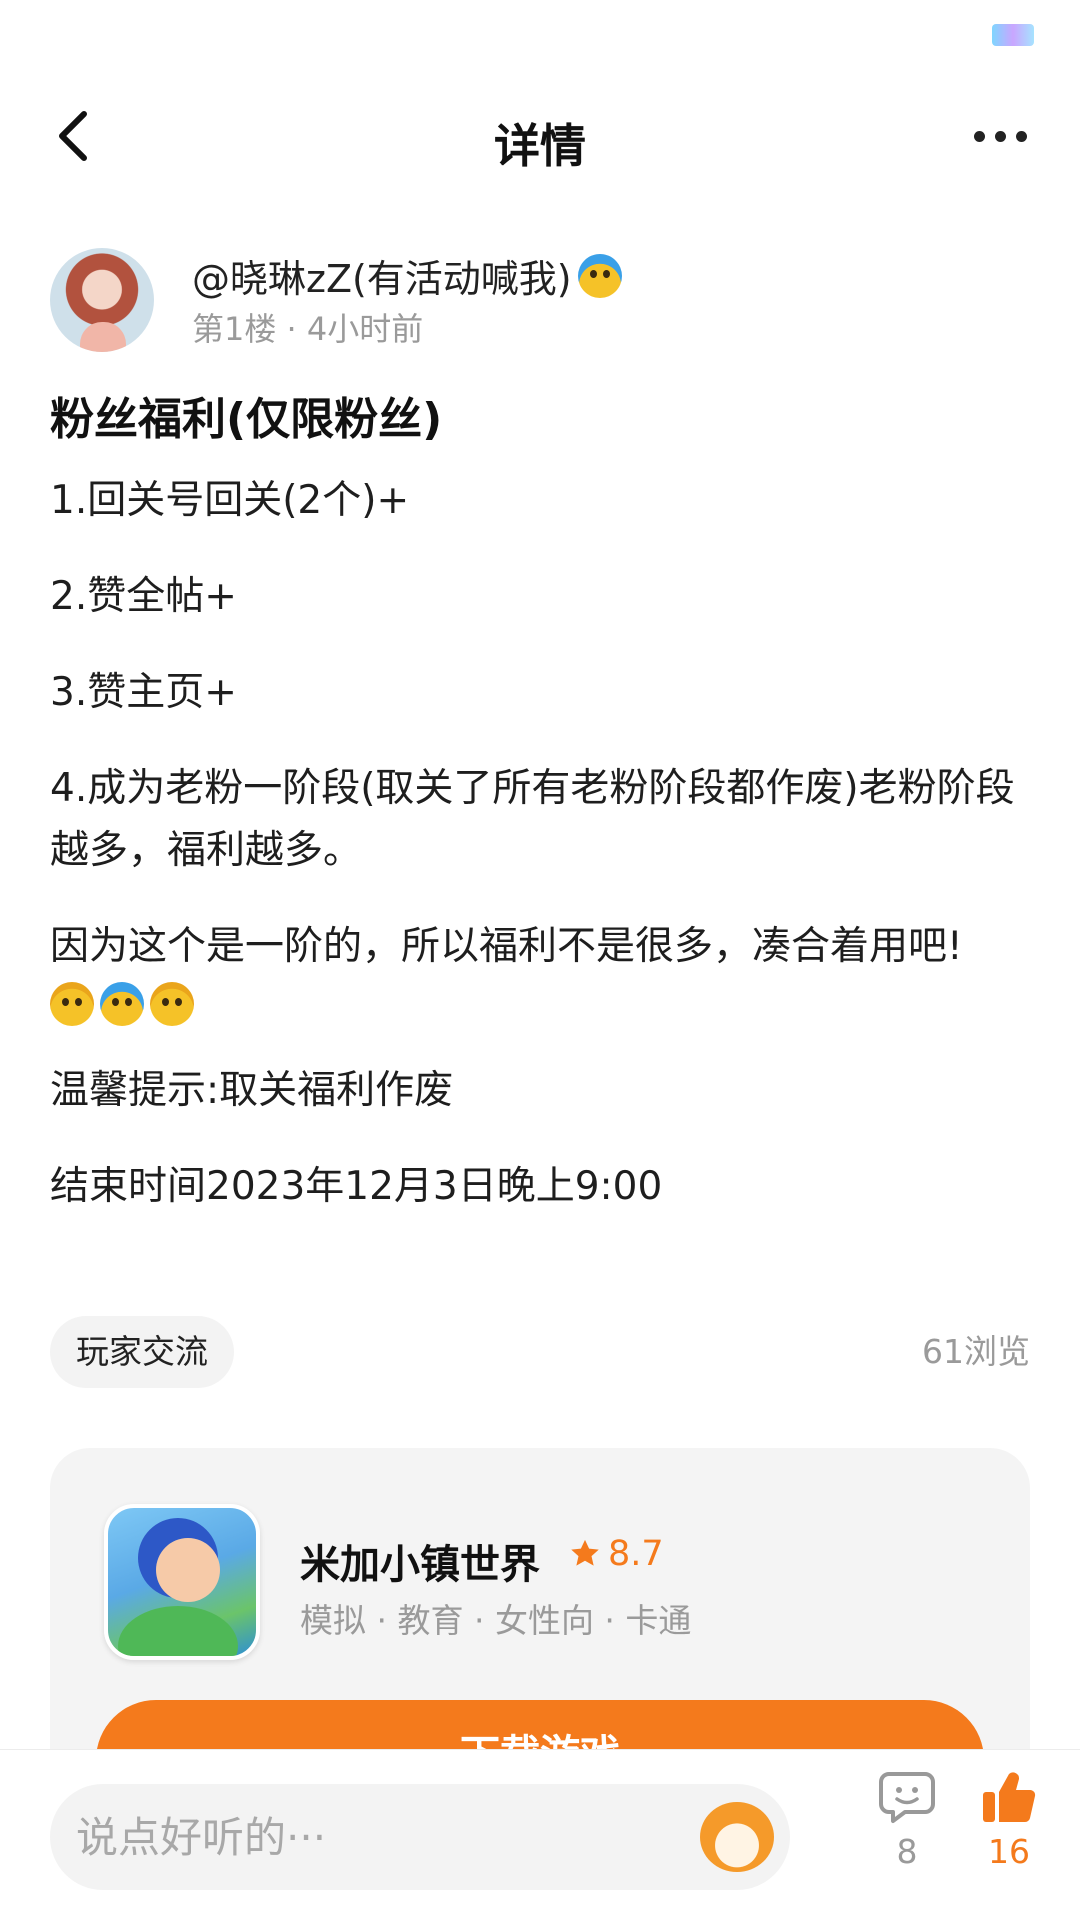 Image resolution: width=1080 pixels, height=1920 pixels. Describe the element at coordinates (506, 946) in the screenshot. I see `post-paragraph-text: 因为这个是一阶的，所以福利不是很多，凑合着用吧!` at that location.